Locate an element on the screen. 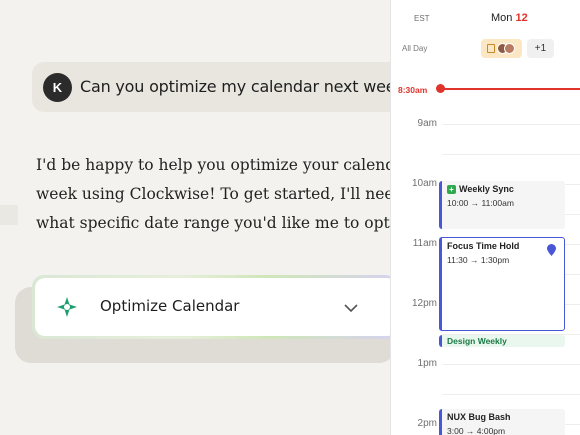  event-title: Design Weekly is located at coordinates (477, 341).